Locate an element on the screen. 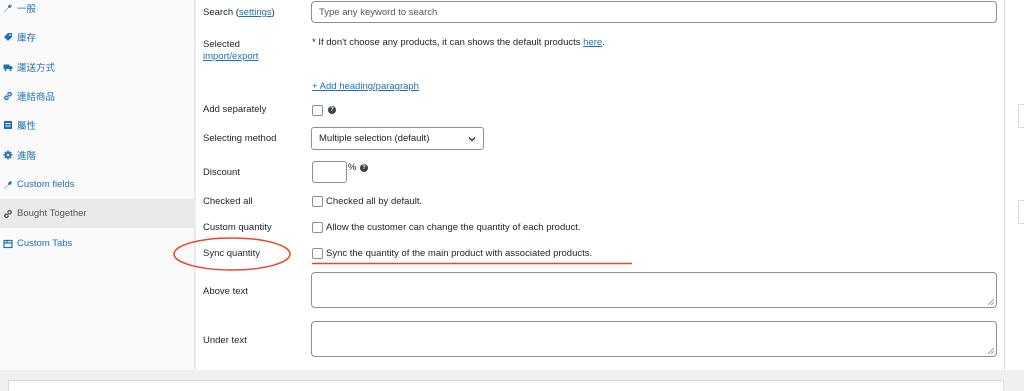 This screenshot has width=1024, height=391. next-metabox is located at coordinates (506, 385).